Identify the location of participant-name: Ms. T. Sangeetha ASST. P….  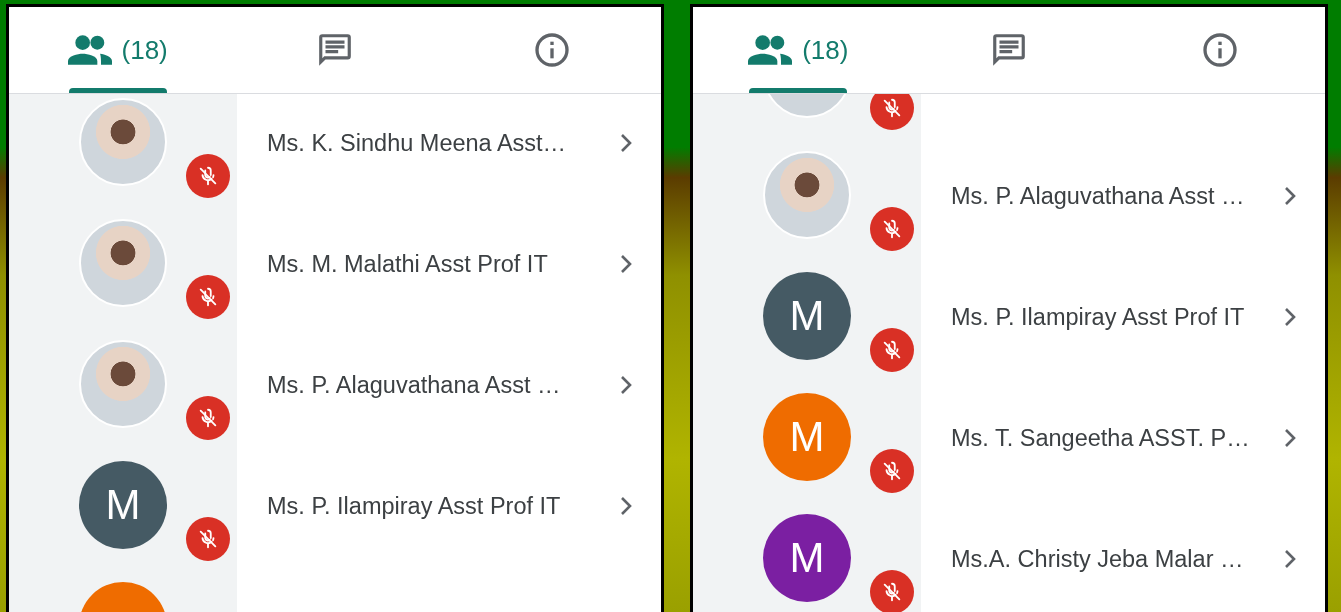
(1112, 438).